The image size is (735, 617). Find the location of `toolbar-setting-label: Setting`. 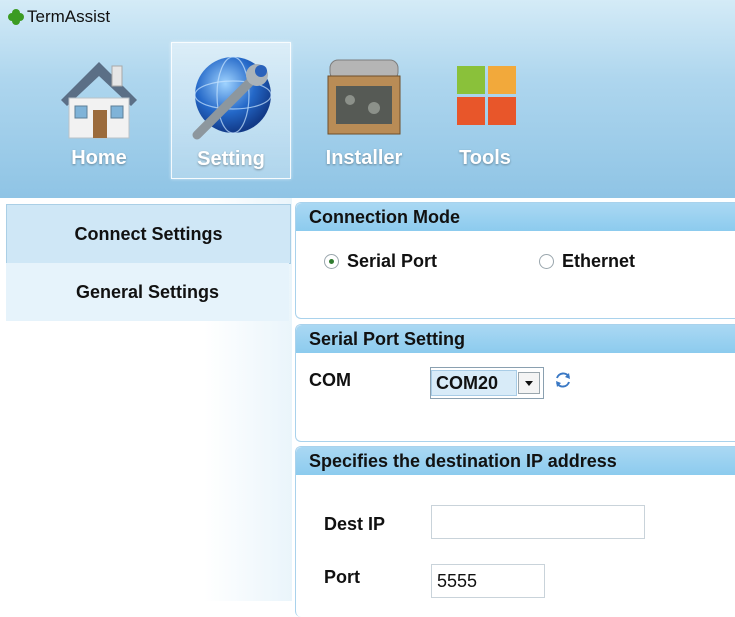

toolbar-setting-label: Setting is located at coordinates (231, 159).